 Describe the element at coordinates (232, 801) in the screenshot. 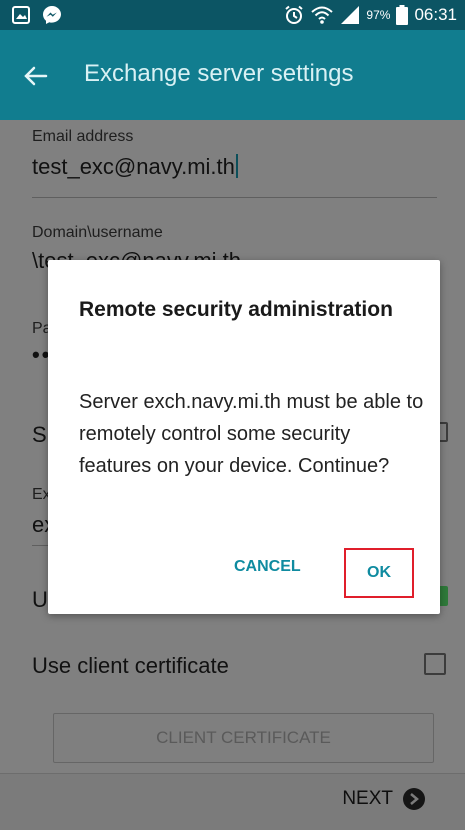

I see `bottom-bar: NEXT` at that location.